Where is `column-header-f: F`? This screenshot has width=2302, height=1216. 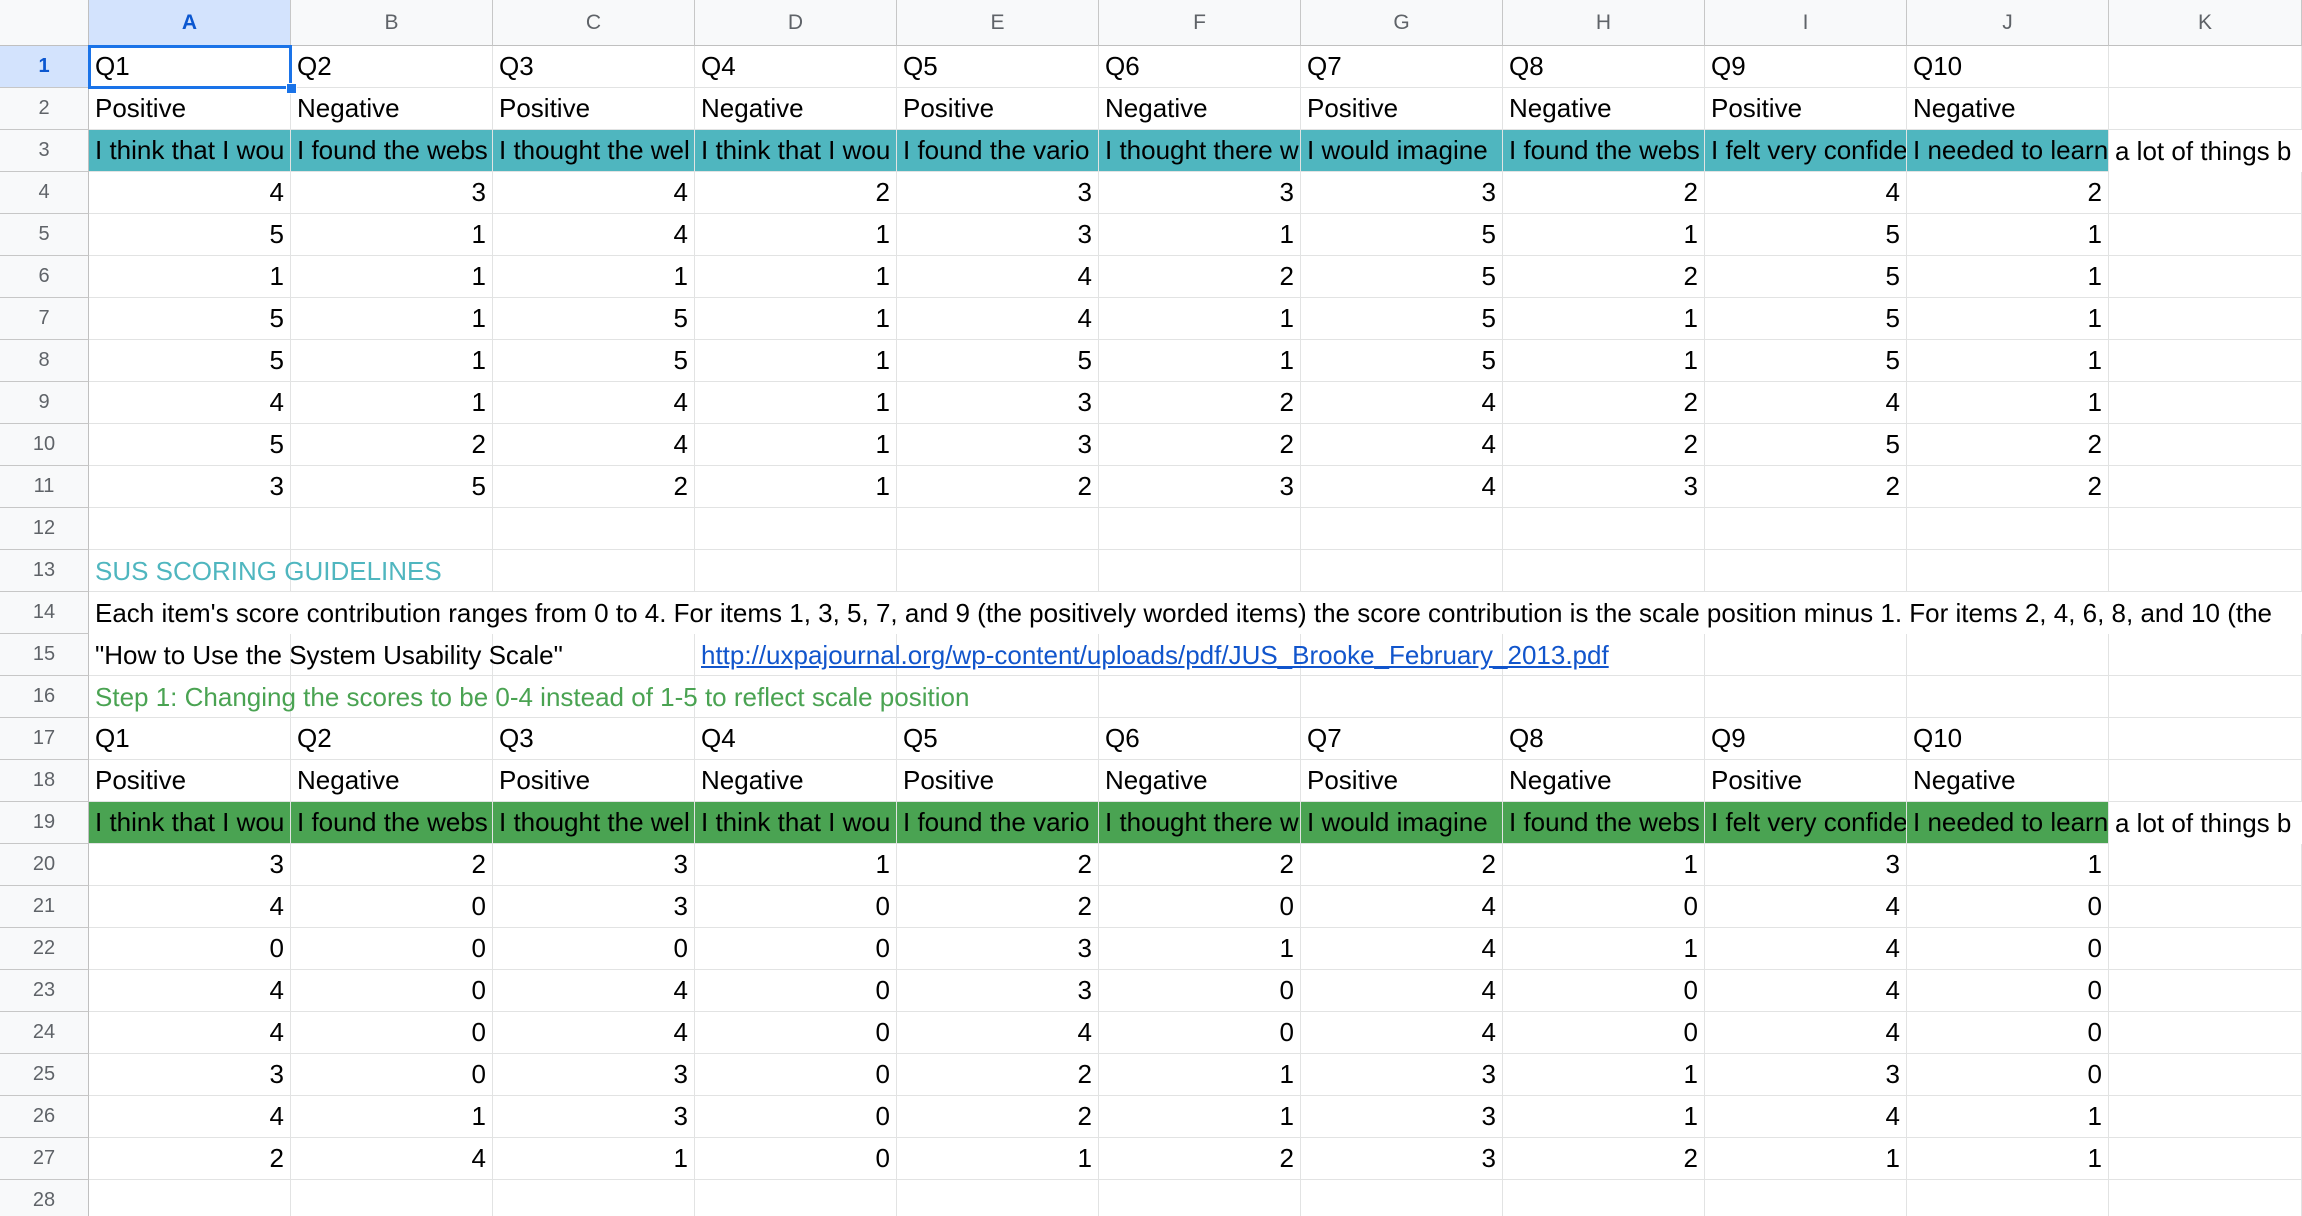
column-header-f: F is located at coordinates (1200, 23).